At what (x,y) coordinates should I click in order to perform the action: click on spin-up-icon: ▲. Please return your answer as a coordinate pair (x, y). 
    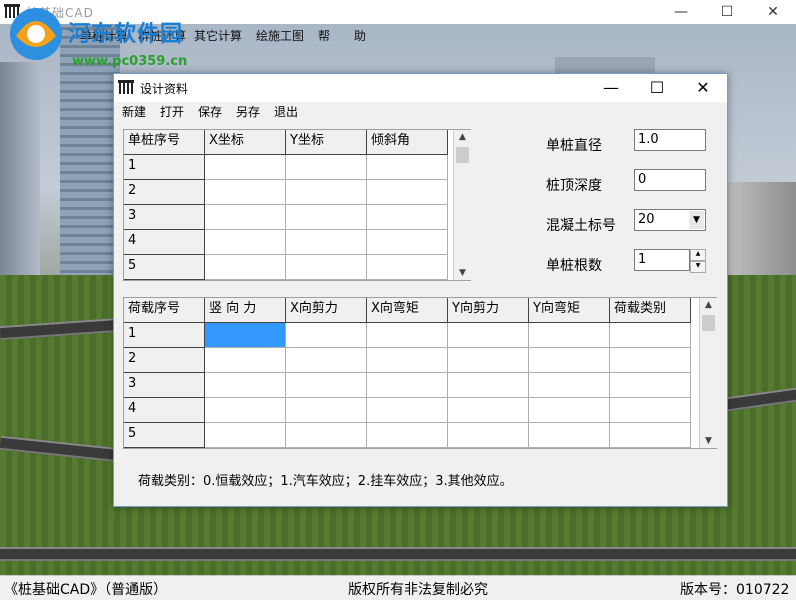
    Looking at the image, I should click on (698, 255).